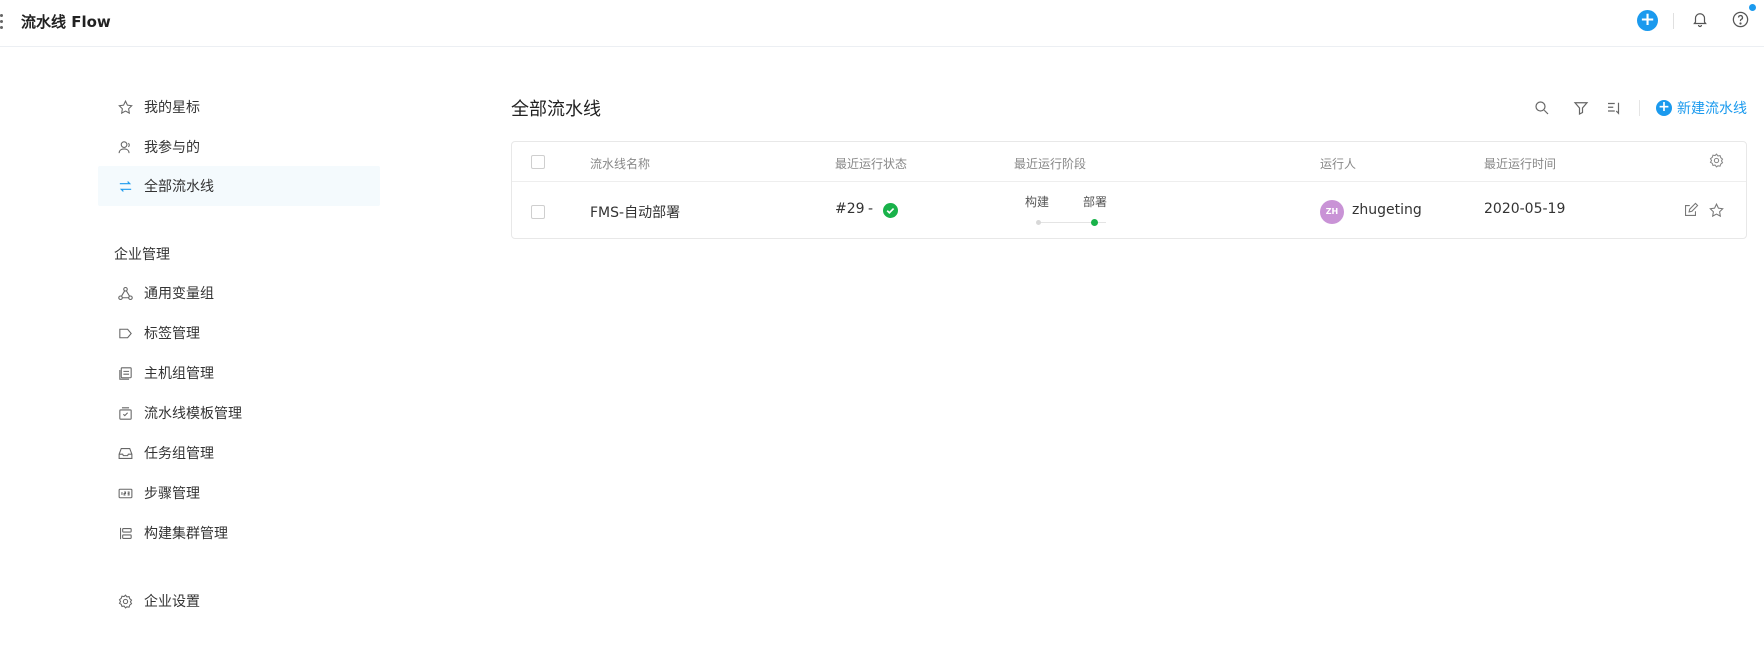 The image size is (1764, 659). What do you see at coordinates (193, 414) in the screenshot?
I see `sidebar-item-label: 流水线模板管理` at bounding box center [193, 414].